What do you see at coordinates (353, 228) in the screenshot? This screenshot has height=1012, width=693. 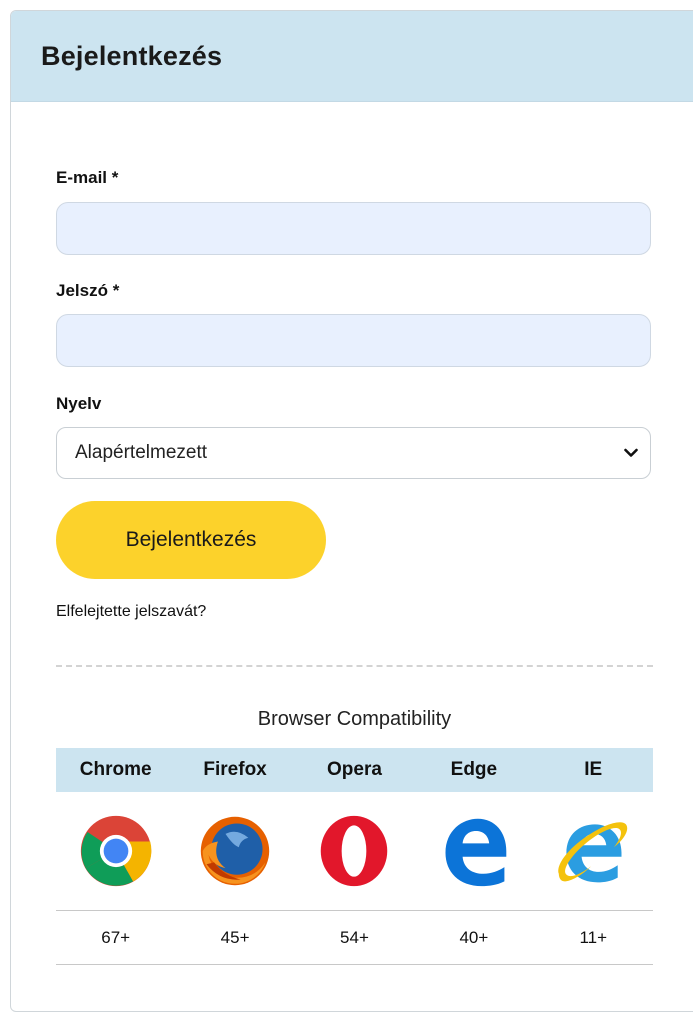 I see `email-field` at bounding box center [353, 228].